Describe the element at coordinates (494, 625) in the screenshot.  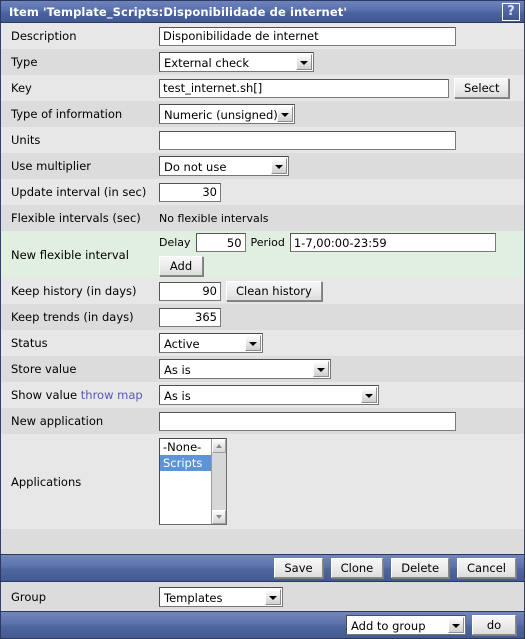
I see `do-button: do` at that location.